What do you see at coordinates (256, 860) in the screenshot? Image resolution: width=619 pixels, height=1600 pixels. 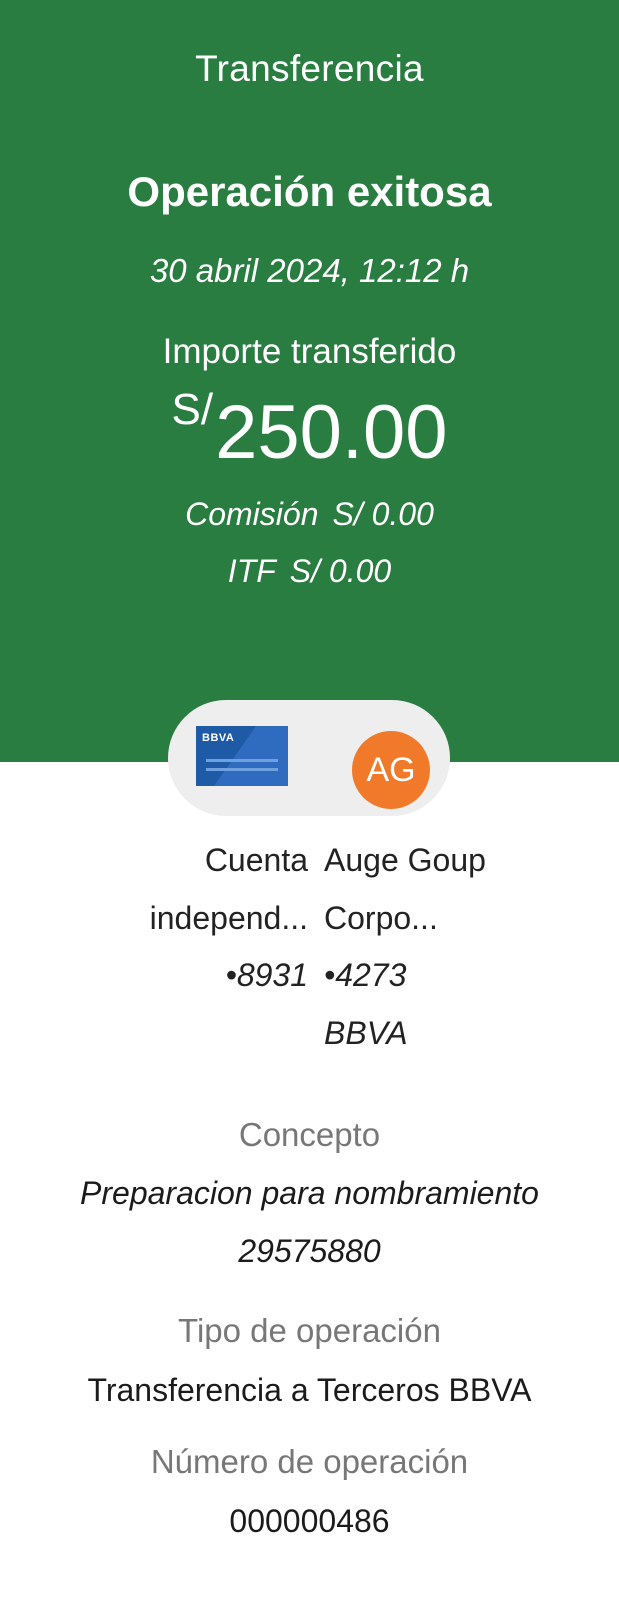 I see `source-account-name-line1: Cuenta` at bounding box center [256, 860].